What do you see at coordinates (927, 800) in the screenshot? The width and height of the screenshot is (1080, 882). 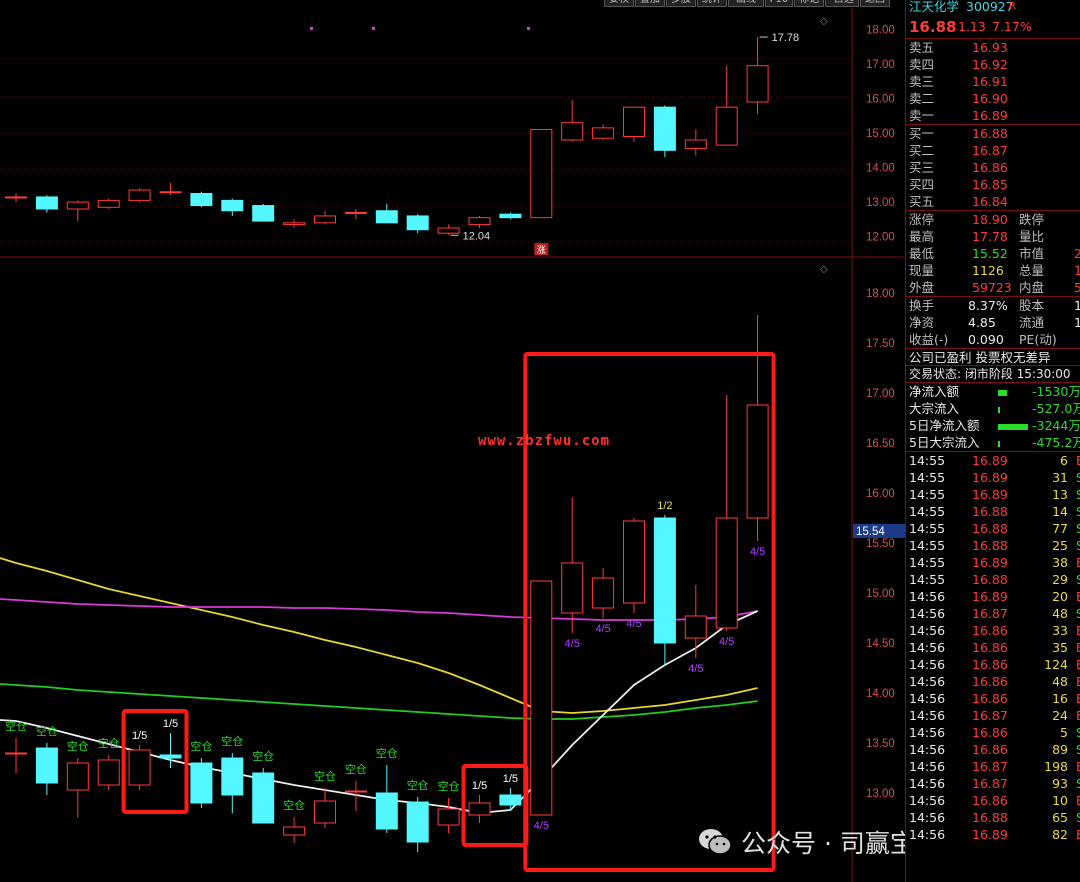 I see `tick-time: 14:56` at bounding box center [927, 800].